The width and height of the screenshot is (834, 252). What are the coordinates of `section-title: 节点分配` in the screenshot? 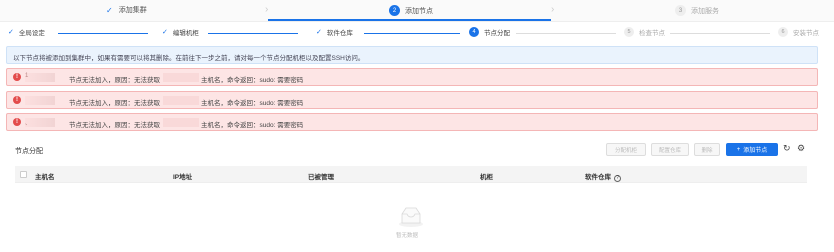 It's located at (29, 151).